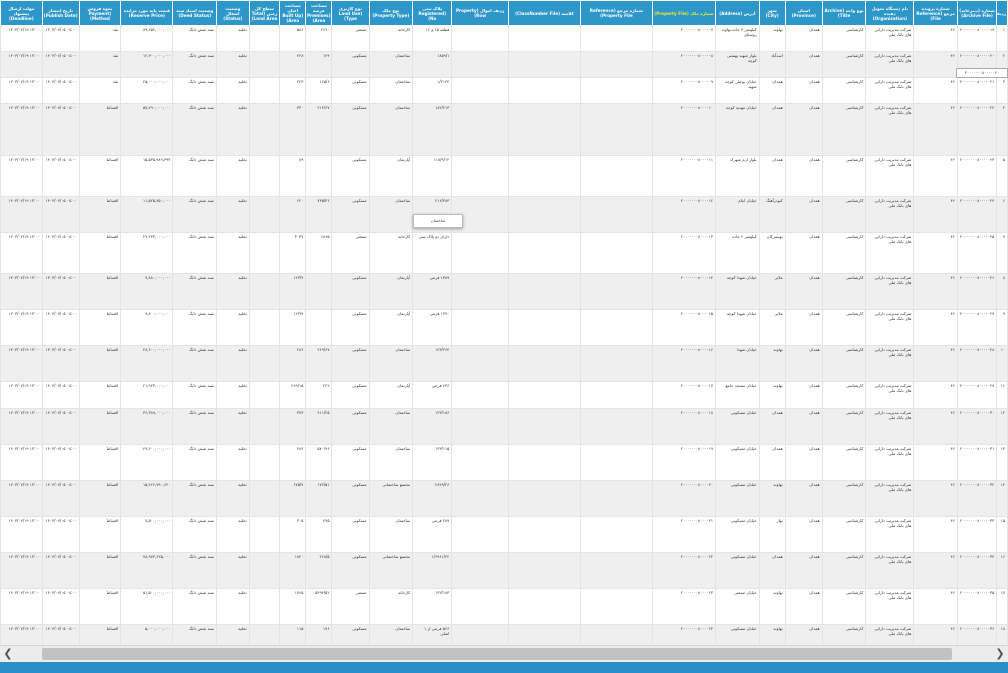 This screenshot has height=673, width=1008. What do you see at coordinates (684, 38) in the screenshot?
I see `cell-propfile: ۲۰۰۰۰۰۰۰۸۰۰۰۰۰۷` at bounding box center [684, 38].